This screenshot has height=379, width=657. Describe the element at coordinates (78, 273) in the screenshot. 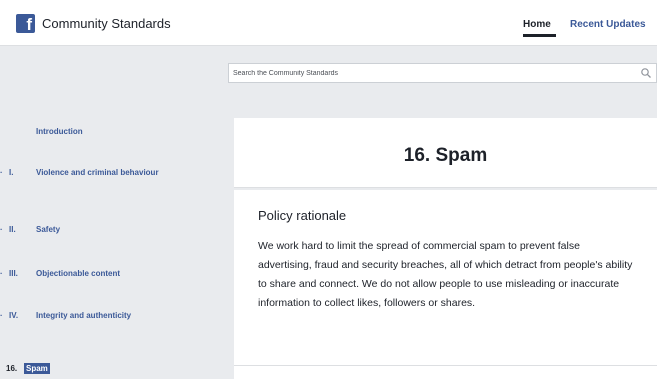

I see `sidebar-item-label: Objectionable content` at that location.